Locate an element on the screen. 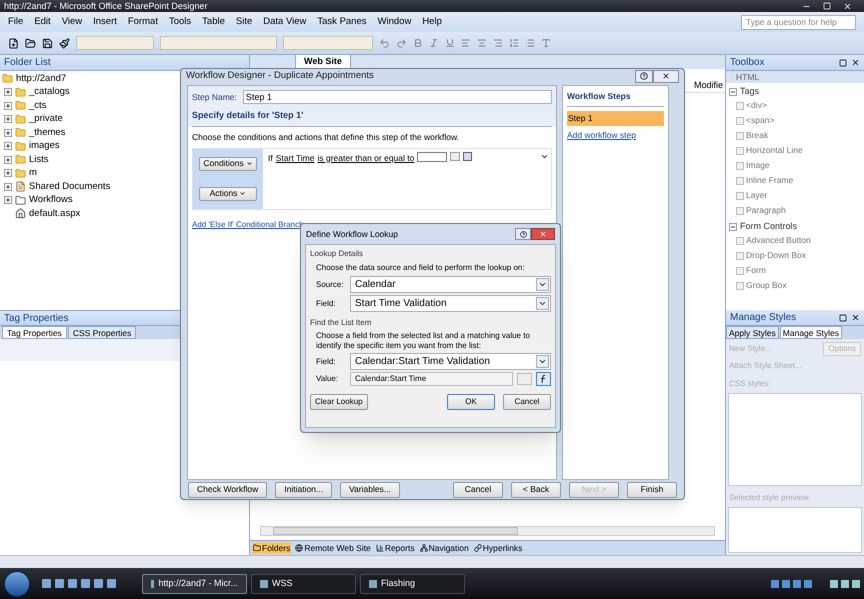  new-page-icon is located at coordinates (13, 43).